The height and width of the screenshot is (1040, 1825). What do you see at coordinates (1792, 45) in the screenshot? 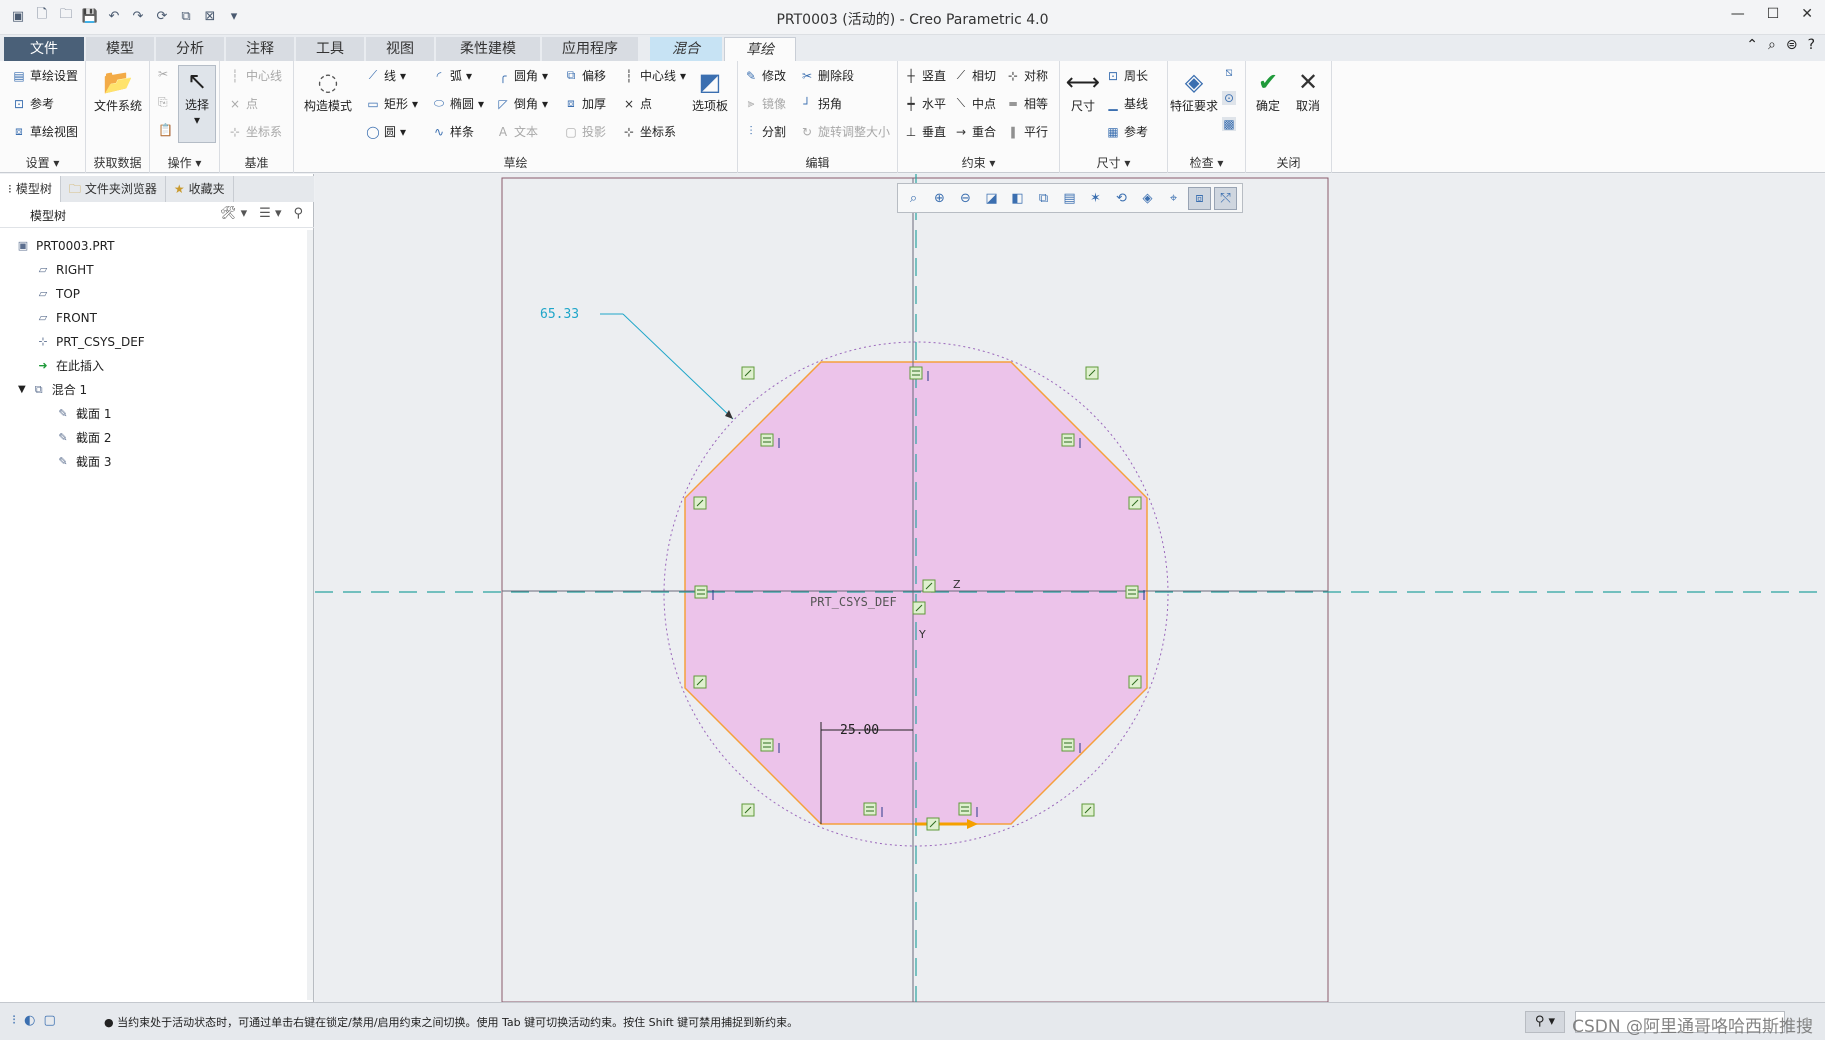
I see `community-icon: ⊜` at bounding box center [1792, 45].